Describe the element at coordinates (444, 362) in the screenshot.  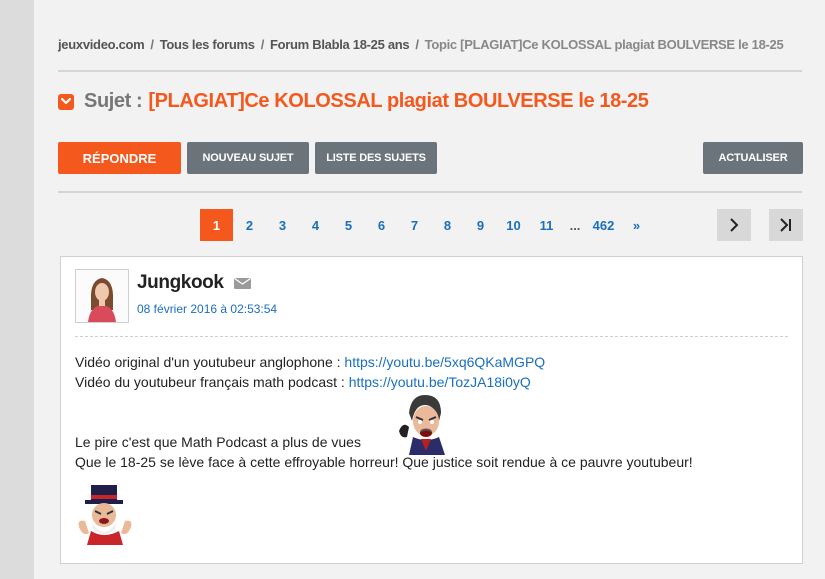
I see `video-link: https://youtu.be/5xq6QKaMGPQ` at that location.